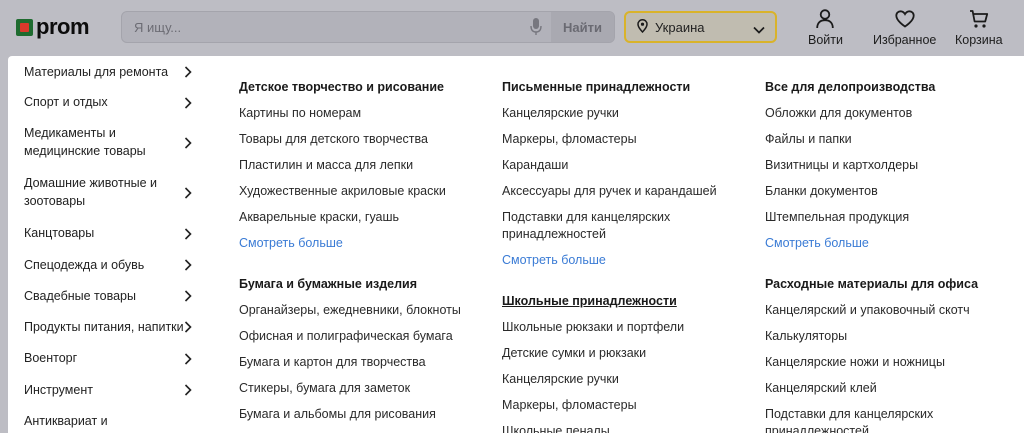 The image size is (1024, 433). I want to click on subcategory-link: Калькуляторы, so click(806, 336).